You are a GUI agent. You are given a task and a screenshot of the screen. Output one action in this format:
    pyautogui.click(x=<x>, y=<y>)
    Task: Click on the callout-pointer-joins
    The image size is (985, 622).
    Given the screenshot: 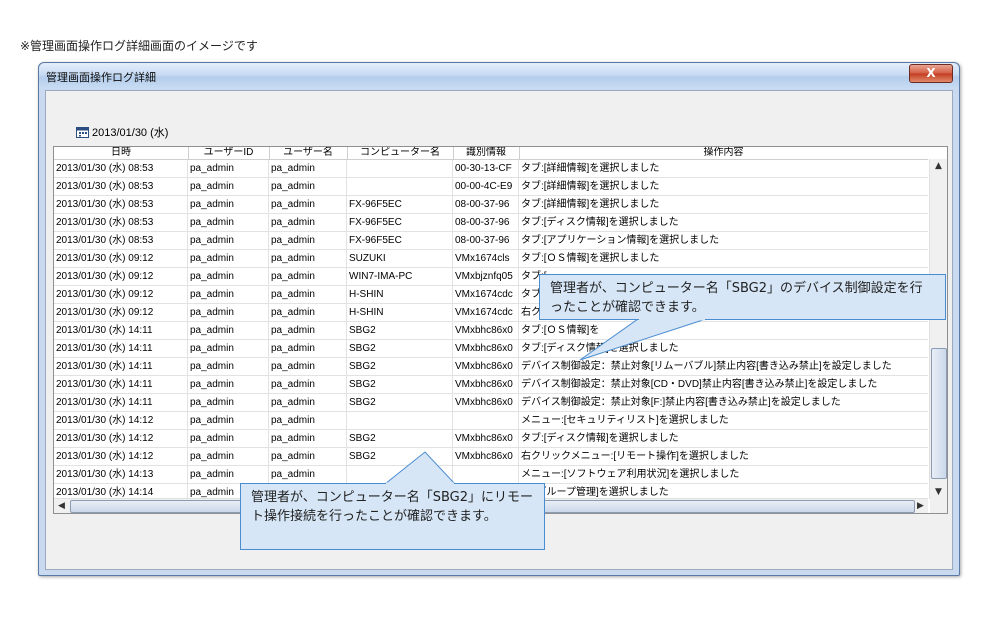 What is the action you would take?
    pyautogui.click(x=545, y=401)
    